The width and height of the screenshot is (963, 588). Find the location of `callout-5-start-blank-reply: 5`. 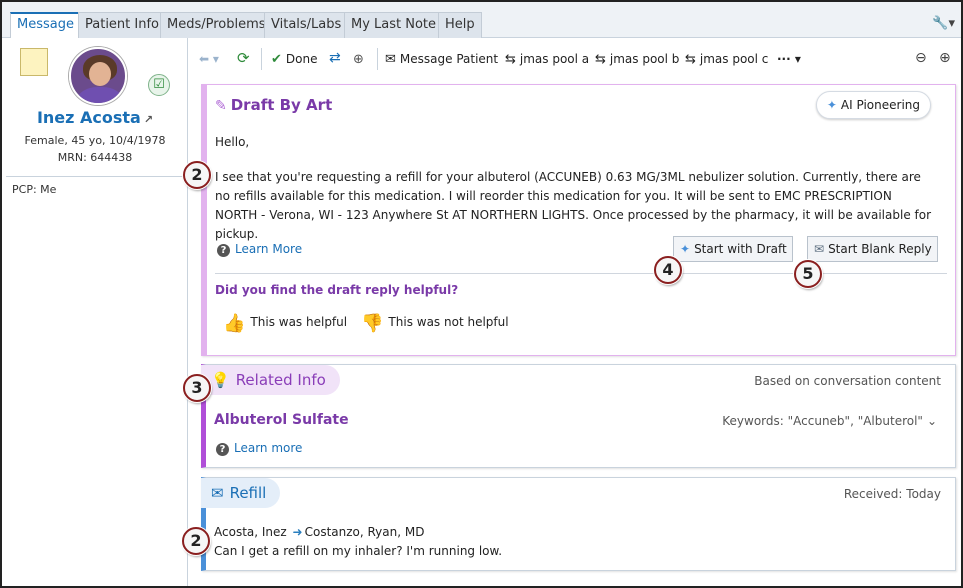

callout-5-start-blank-reply: 5 is located at coordinates (808, 274).